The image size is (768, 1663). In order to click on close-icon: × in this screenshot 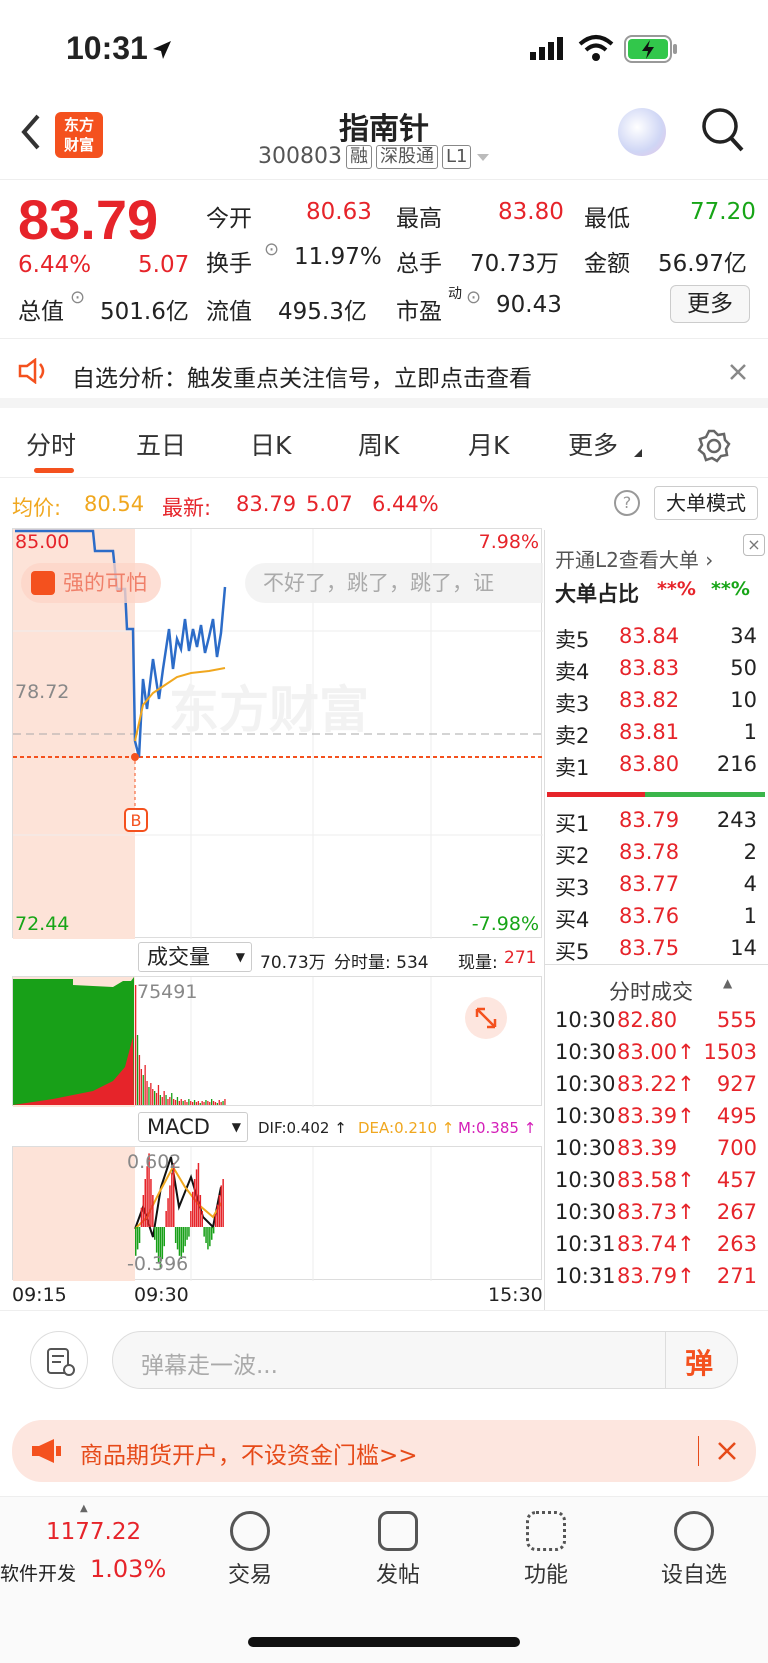, I will do `click(754, 545)`.